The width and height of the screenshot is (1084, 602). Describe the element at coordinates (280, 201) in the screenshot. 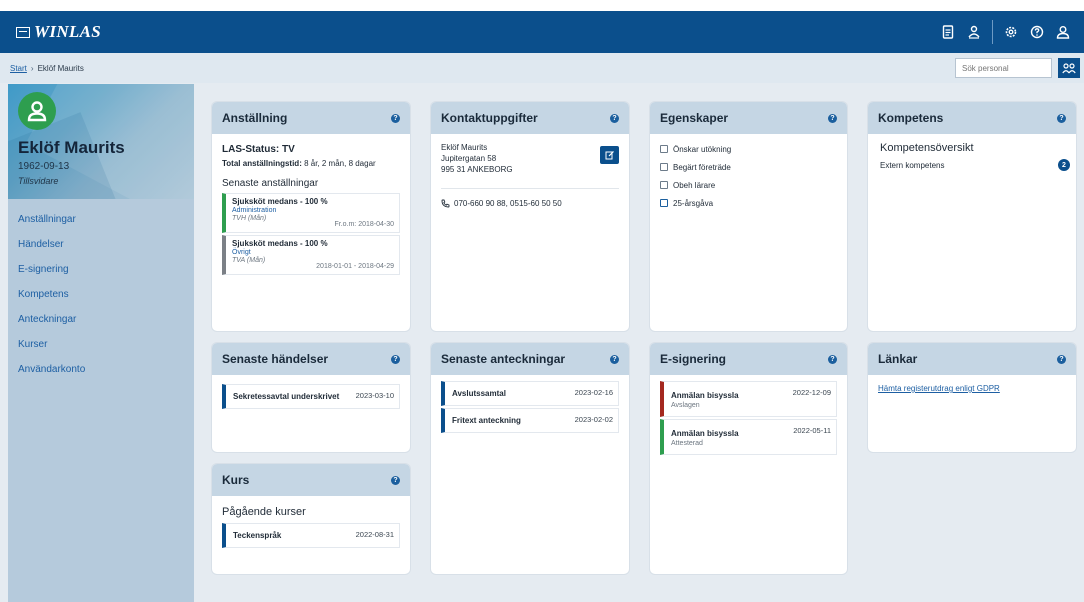

I see `employment-title: Sjuksköt medans - 100 %` at that location.